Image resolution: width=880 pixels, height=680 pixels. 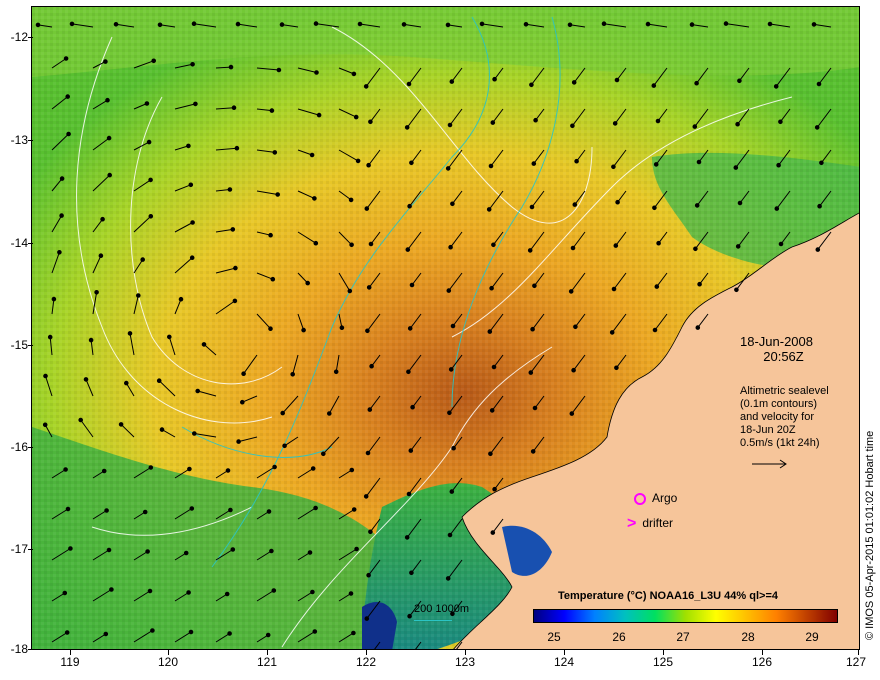 What do you see at coordinates (762, 662) in the screenshot?
I see `lon-label: 126` at bounding box center [762, 662].